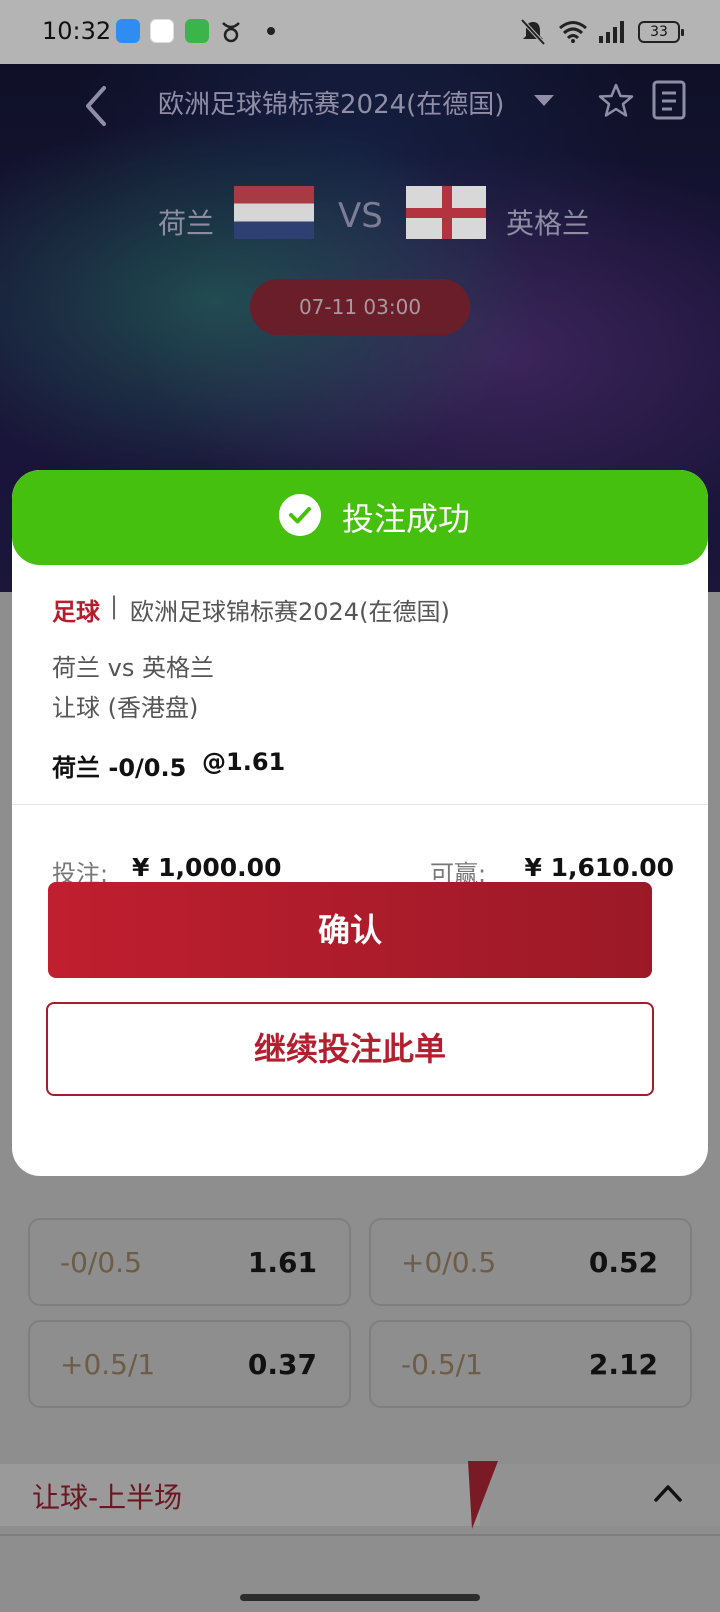  I want to click on odds-line: -0.5/1, so click(442, 1364).